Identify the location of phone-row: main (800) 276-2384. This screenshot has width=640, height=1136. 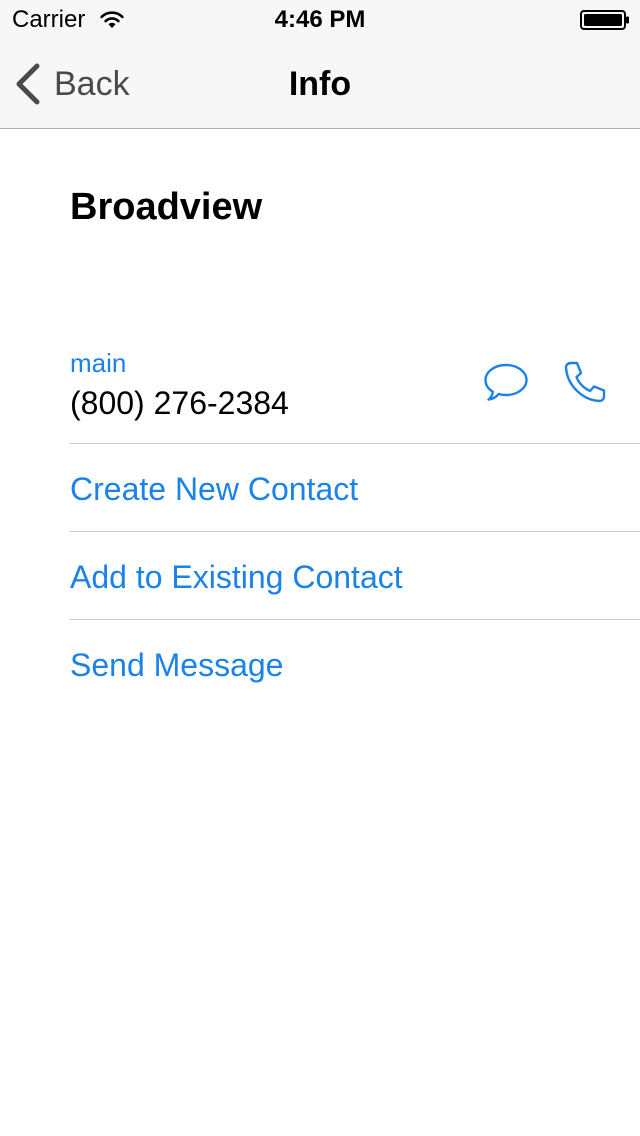
(355, 392).